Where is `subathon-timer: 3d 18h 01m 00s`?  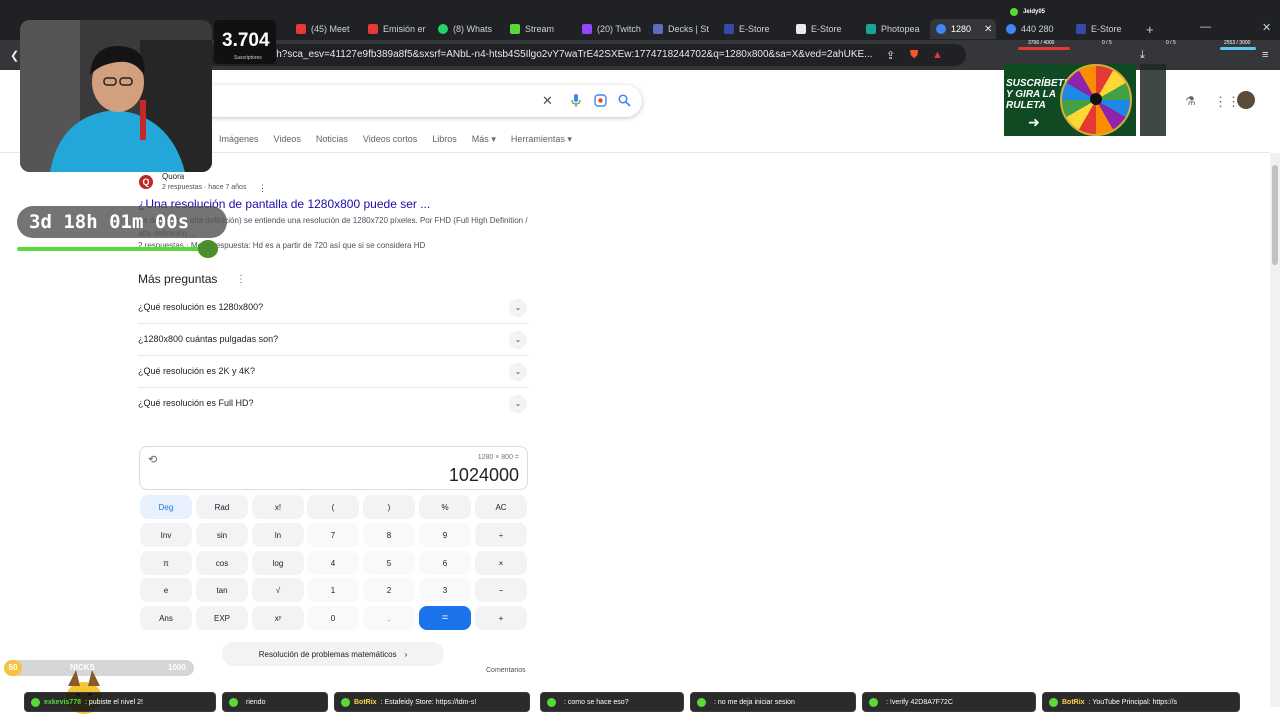
subathon-timer: 3d 18h 01m 00s is located at coordinates (122, 222).